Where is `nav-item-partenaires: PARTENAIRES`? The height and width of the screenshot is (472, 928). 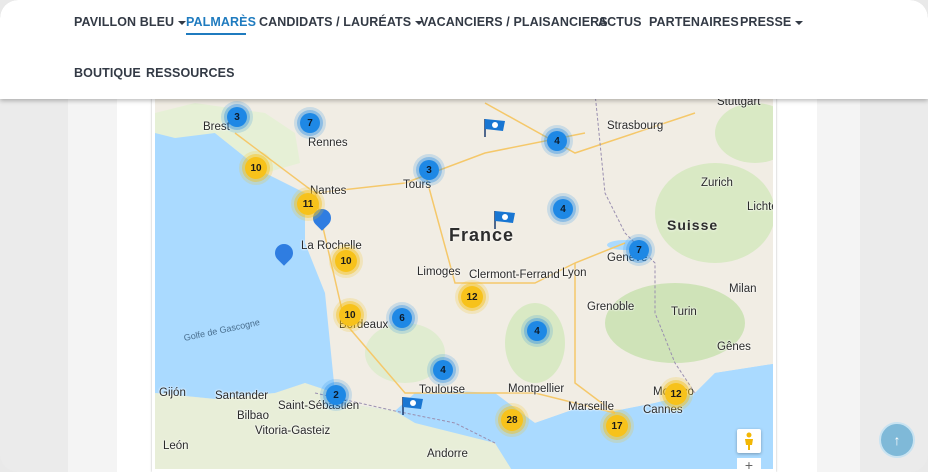
nav-item-partenaires: PARTENAIRES is located at coordinates (694, 22).